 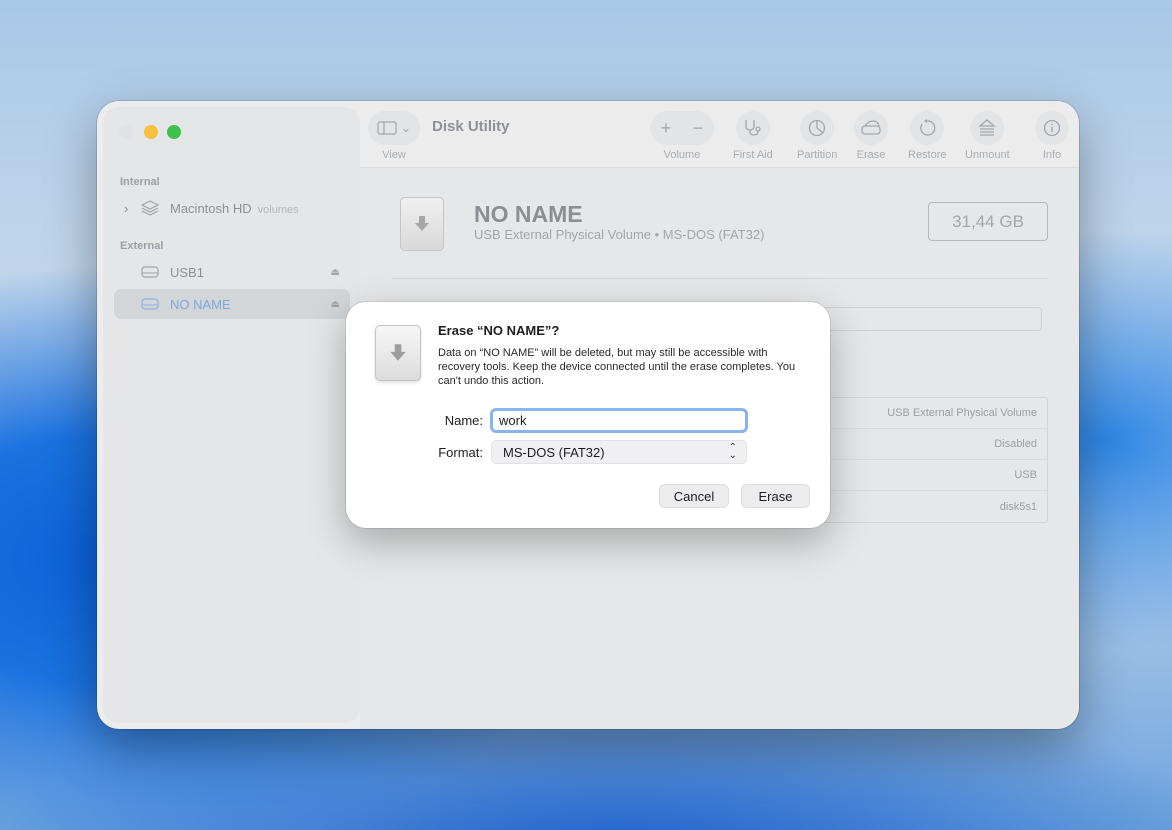 What do you see at coordinates (871, 127) in the screenshot?
I see `erase-drive-icon` at bounding box center [871, 127].